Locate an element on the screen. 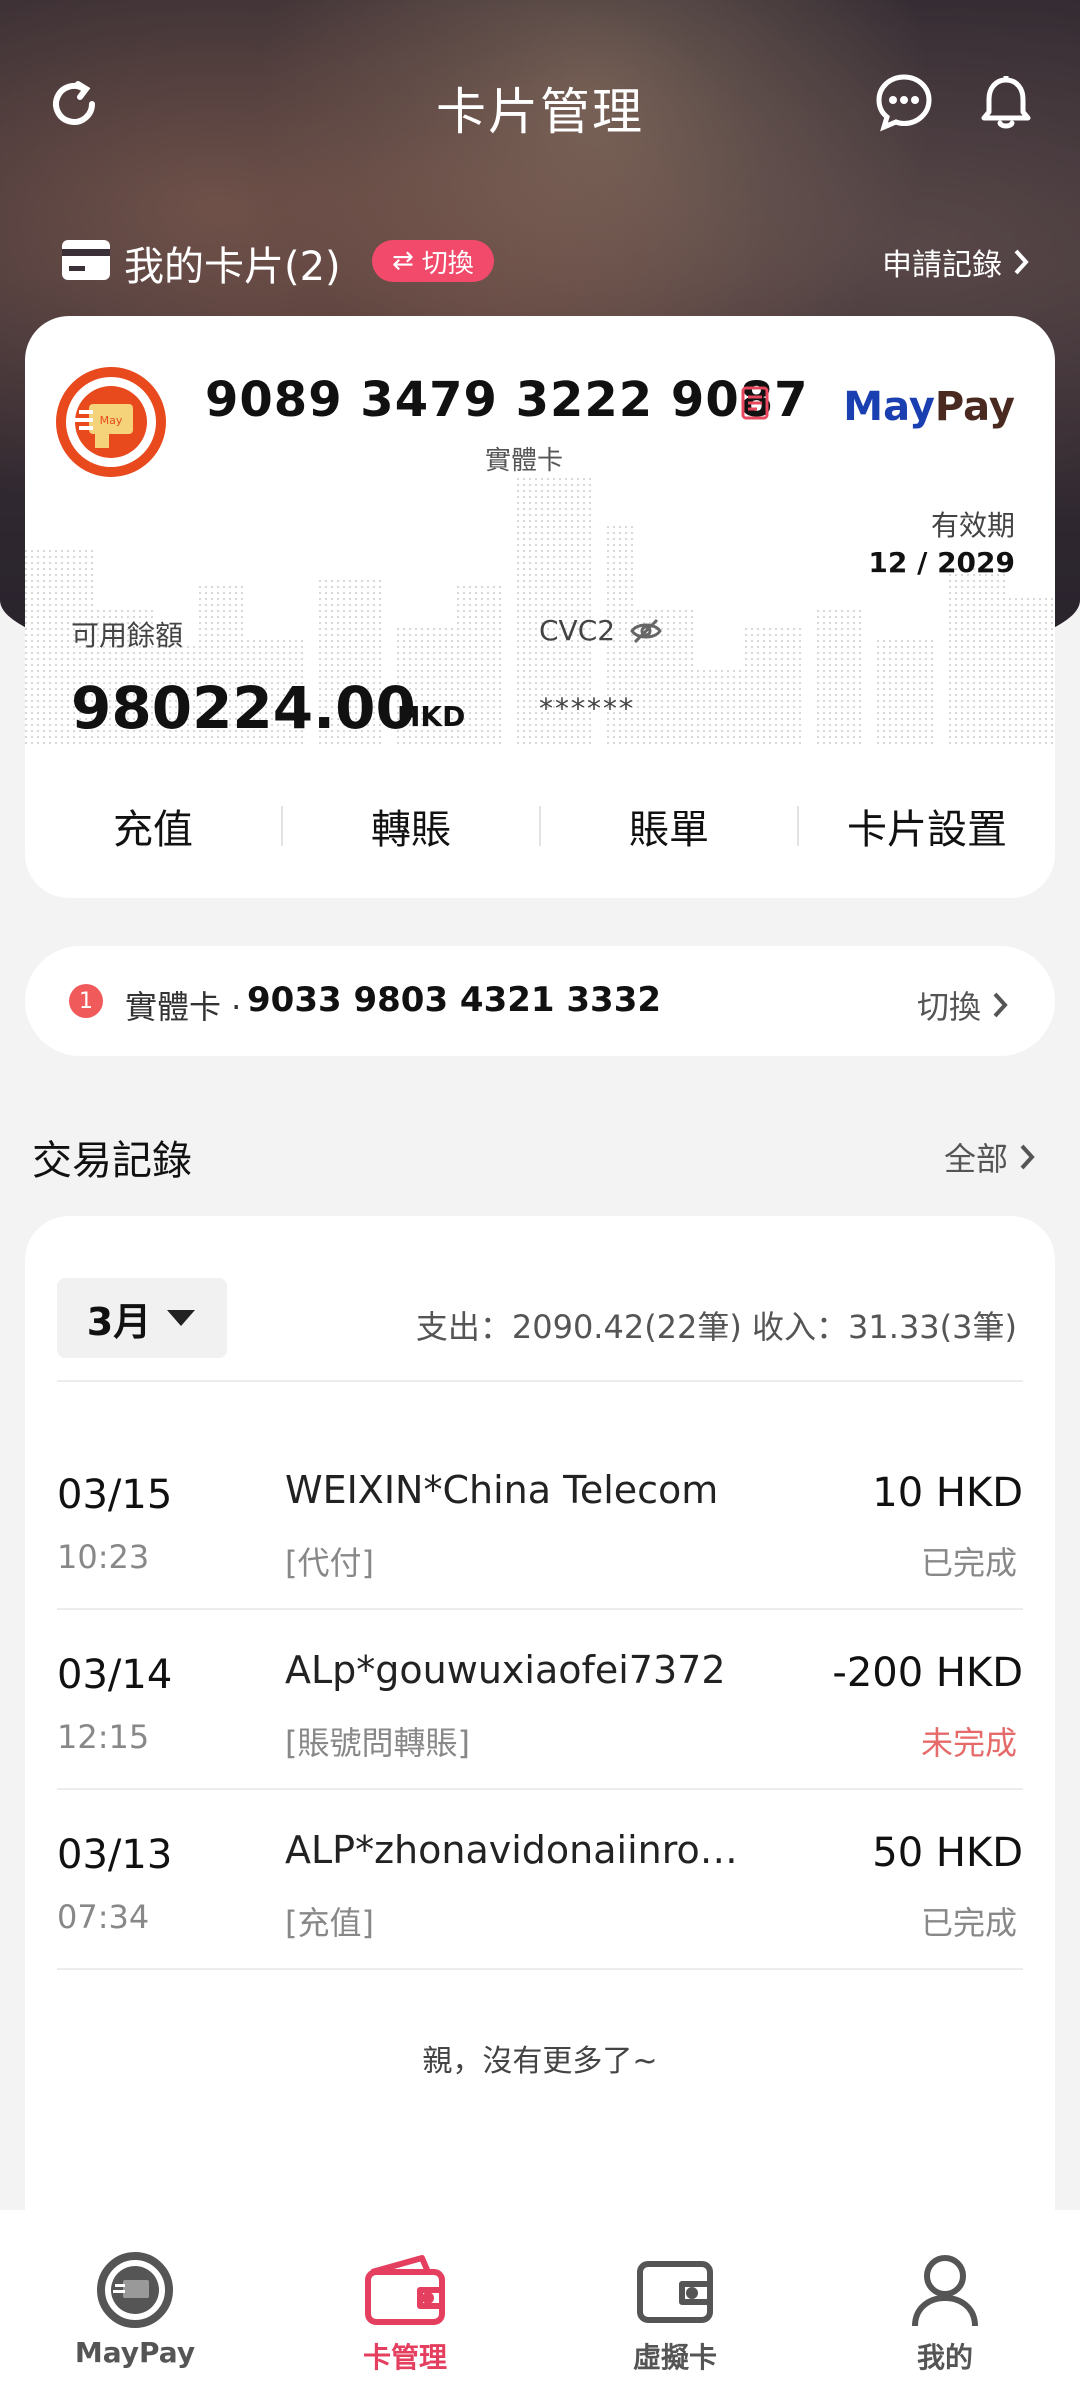 This screenshot has height=2400, width=1080. card-number: 9089 3479 3222 9087 is located at coordinates (507, 400).